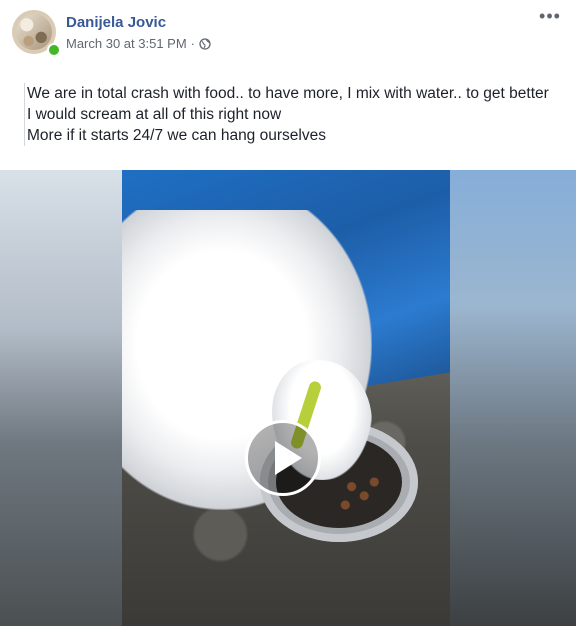  What do you see at coordinates (126, 43) in the screenshot?
I see `post-timestamp-link: March 30 at 3:51 PM` at bounding box center [126, 43].